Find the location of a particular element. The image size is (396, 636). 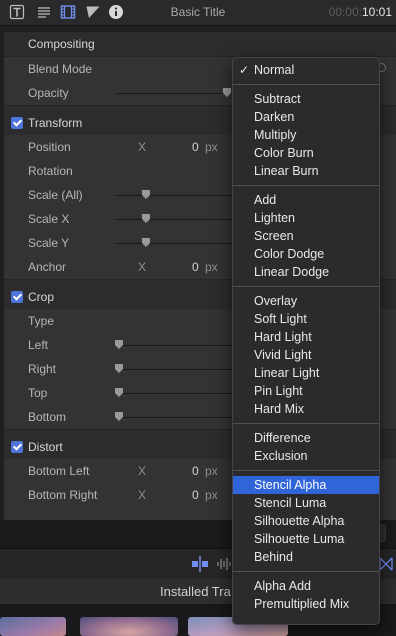

menu-item-alpha-add: Alpha Add is located at coordinates (306, 586).